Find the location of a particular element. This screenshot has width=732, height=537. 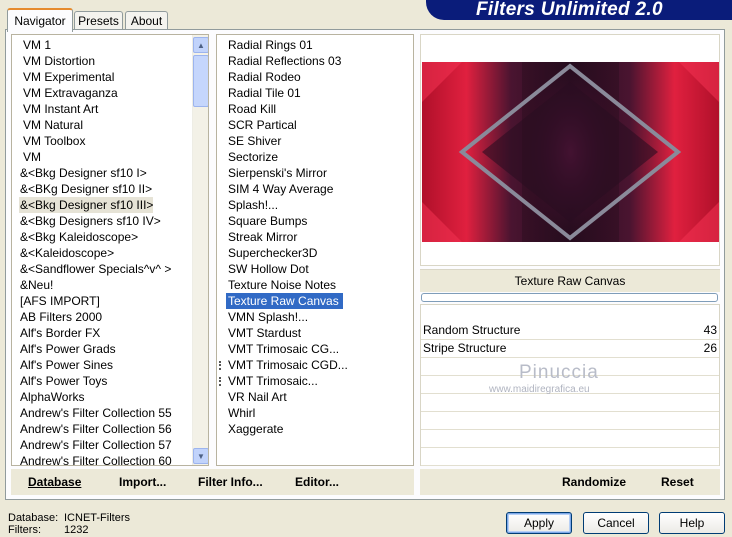

tab-navigator: Navigator is located at coordinates (40, 20).